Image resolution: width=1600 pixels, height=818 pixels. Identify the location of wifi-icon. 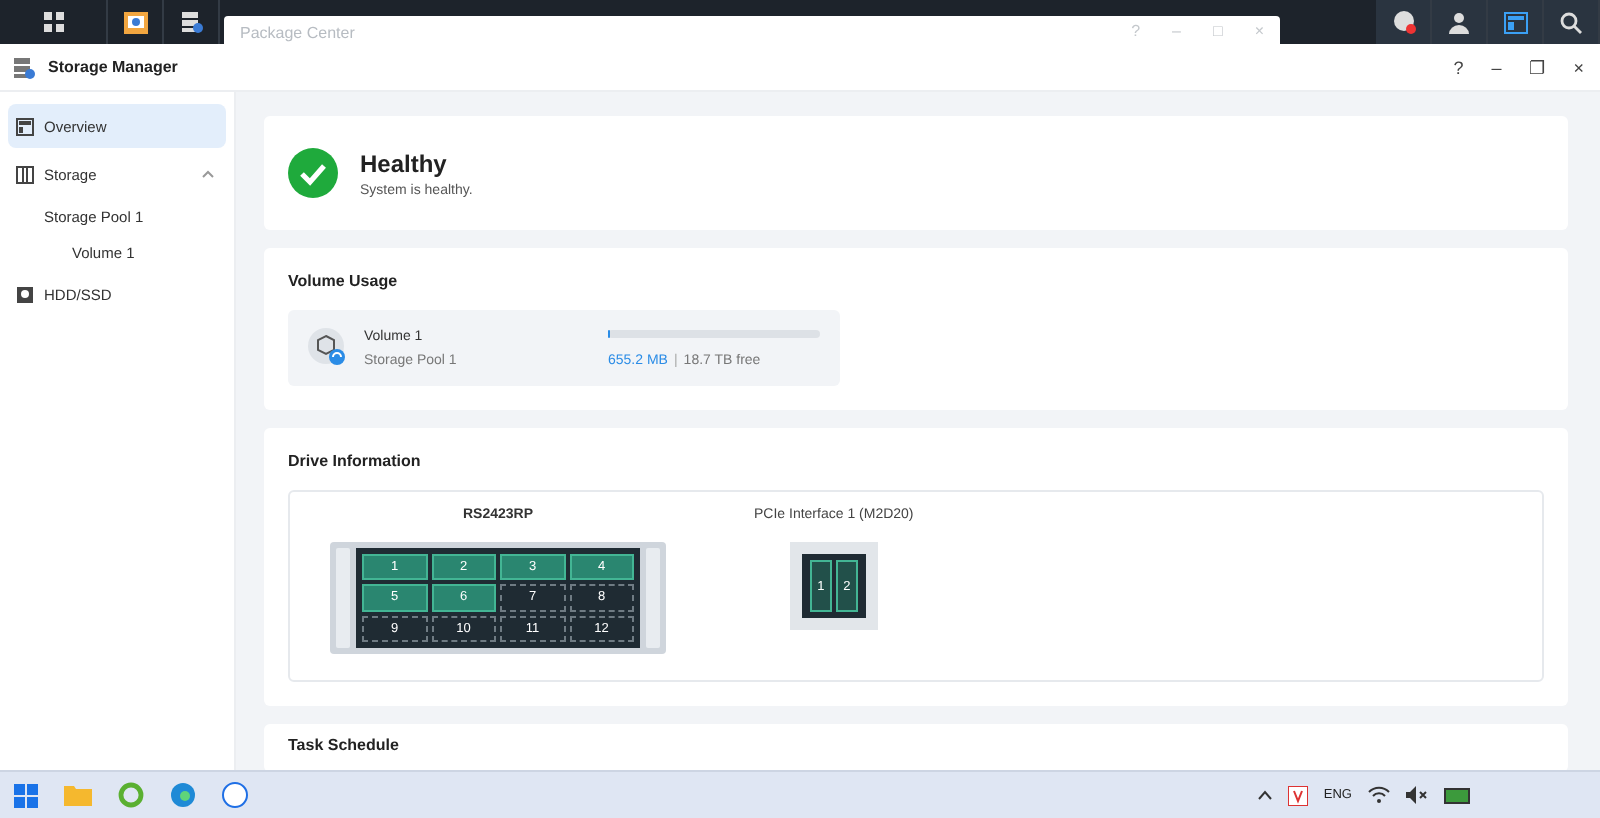
(1379, 795).